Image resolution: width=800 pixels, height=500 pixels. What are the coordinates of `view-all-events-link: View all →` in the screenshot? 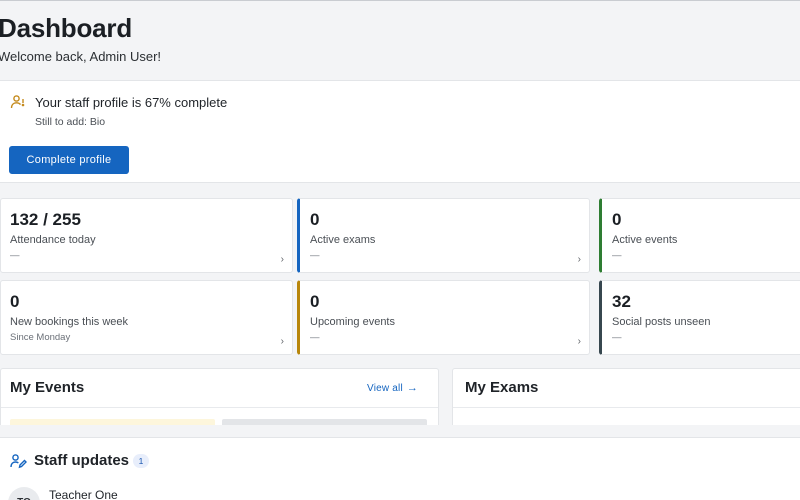 It's located at (392, 388).